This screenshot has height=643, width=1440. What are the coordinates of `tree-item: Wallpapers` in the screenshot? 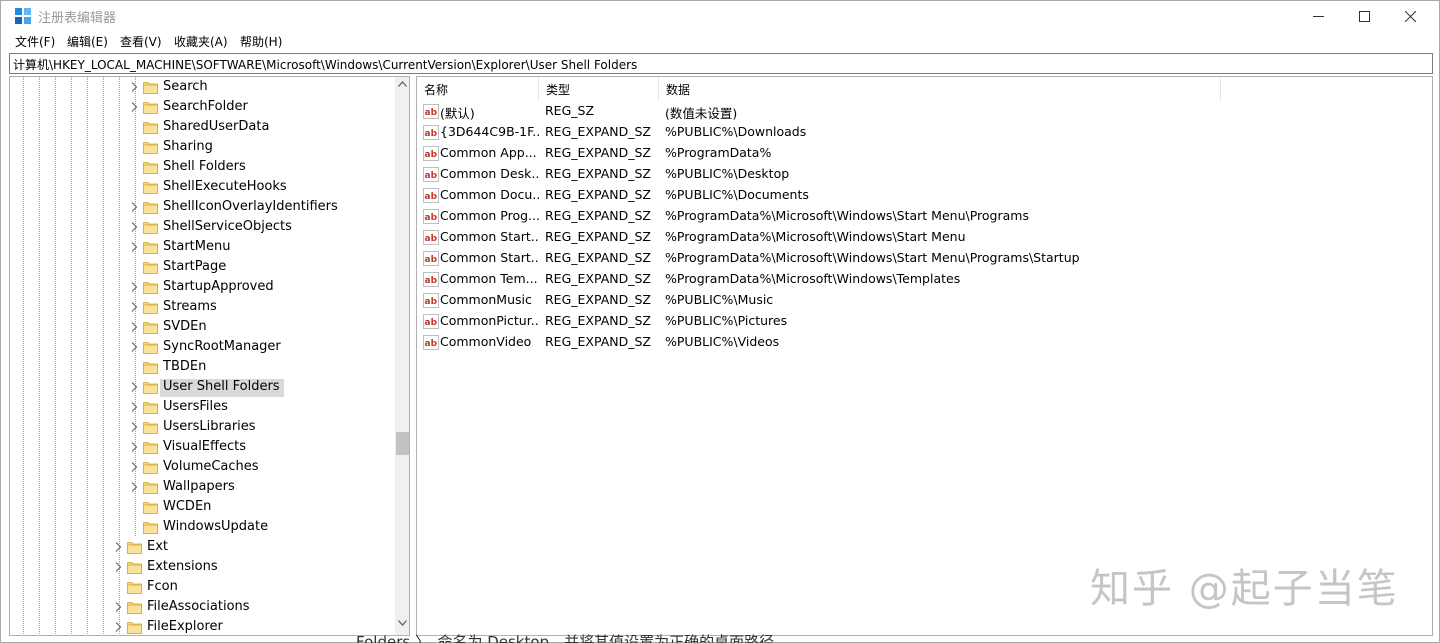 It's located at (203, 487).